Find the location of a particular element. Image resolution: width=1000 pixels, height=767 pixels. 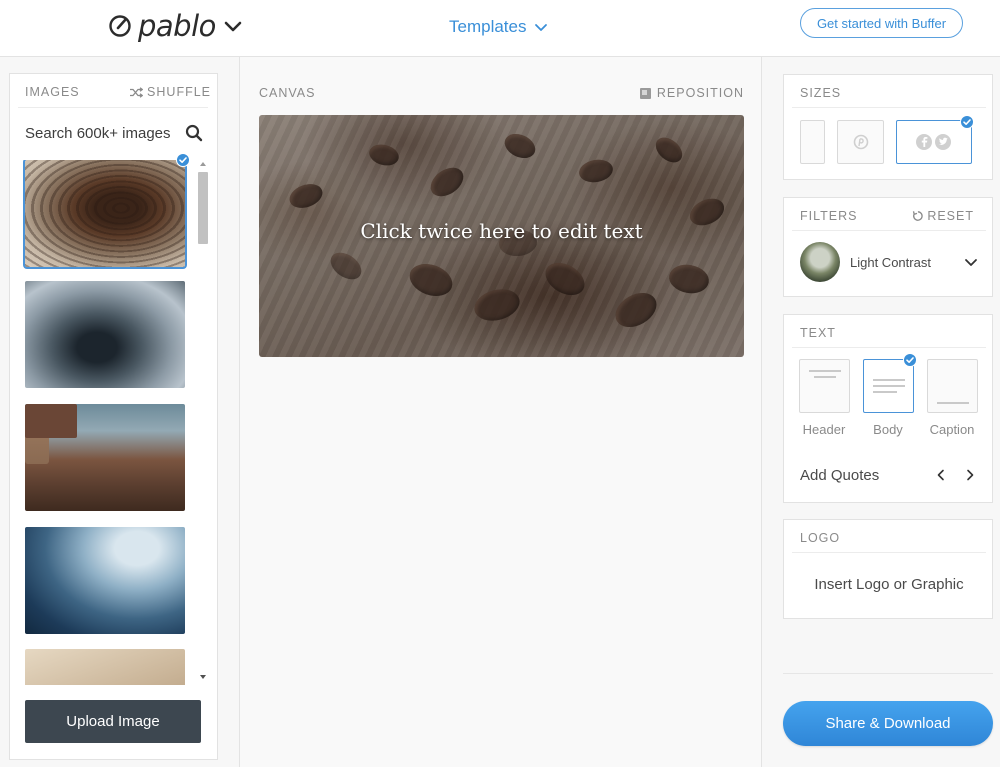

share-download-button: Share & Download is located at coordinates (888, 723).